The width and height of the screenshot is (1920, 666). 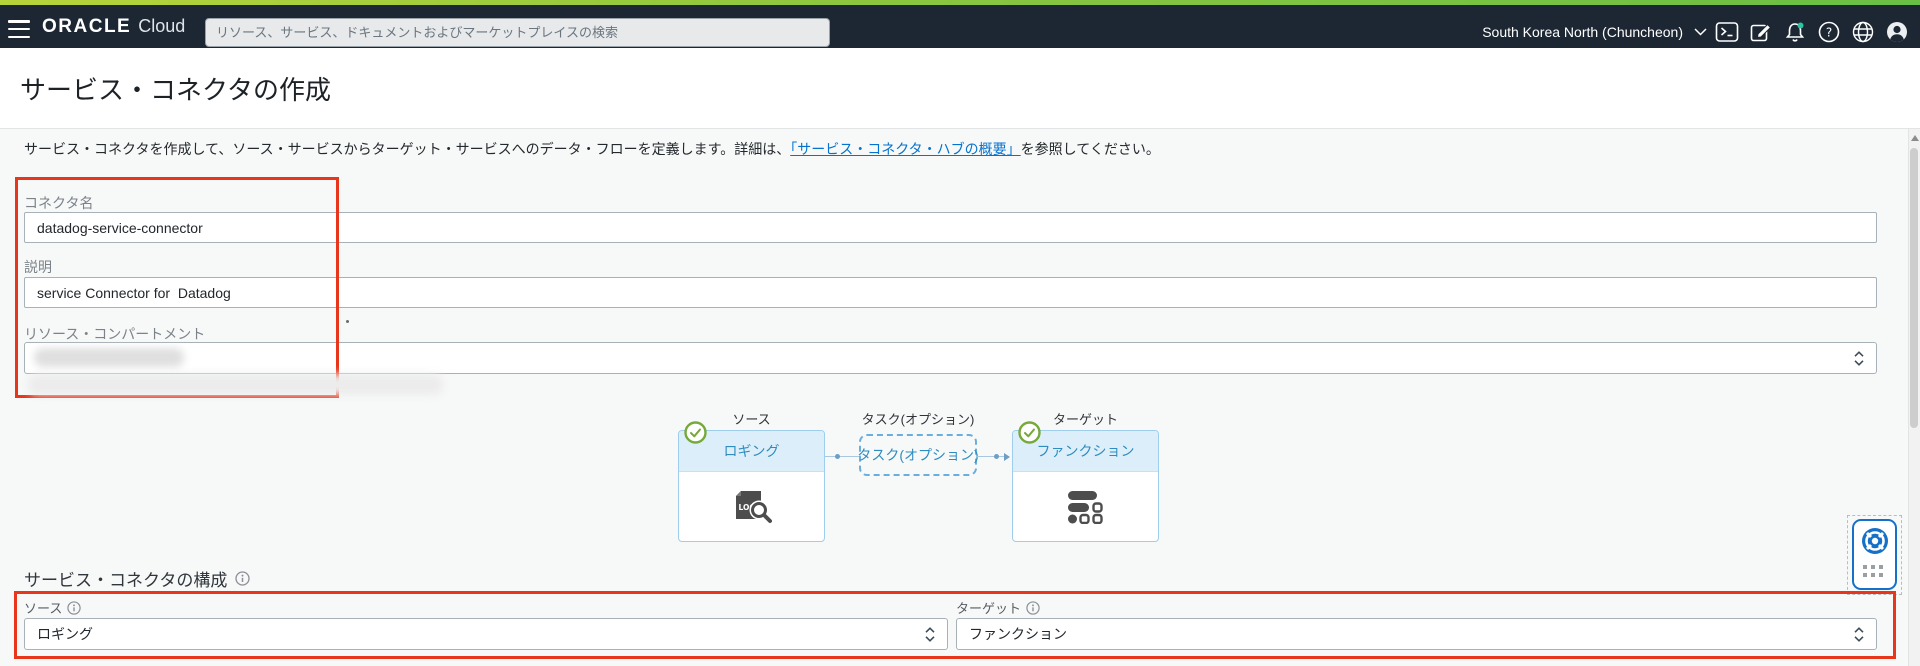 What do you see at coordinates (126, 580) in the screenshot?
I see `config-heading-text: サービス・コネクタの構成` at bounding box center [126, 580].